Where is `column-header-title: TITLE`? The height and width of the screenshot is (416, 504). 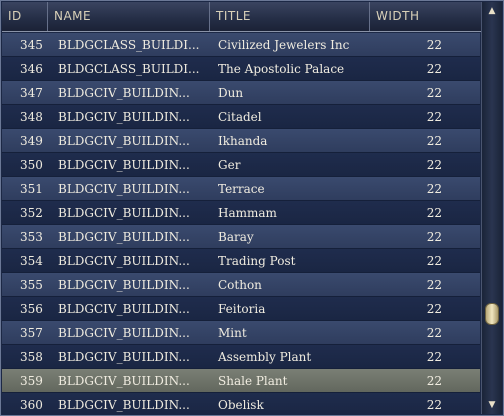 column-header-title: TITLE is located at coordinates (290, 16).